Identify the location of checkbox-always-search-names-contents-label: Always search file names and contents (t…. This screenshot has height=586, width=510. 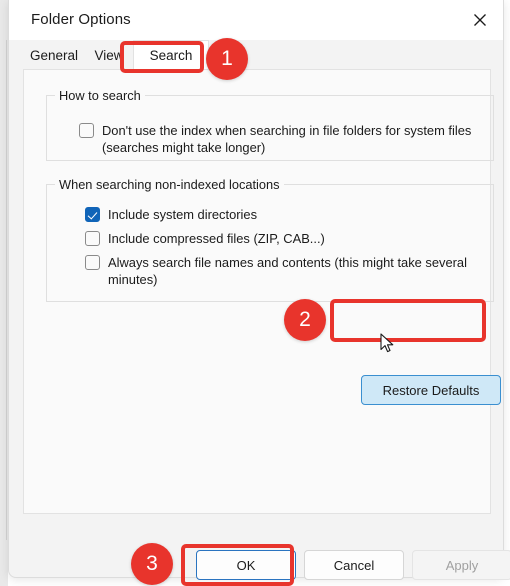
(287, 271).